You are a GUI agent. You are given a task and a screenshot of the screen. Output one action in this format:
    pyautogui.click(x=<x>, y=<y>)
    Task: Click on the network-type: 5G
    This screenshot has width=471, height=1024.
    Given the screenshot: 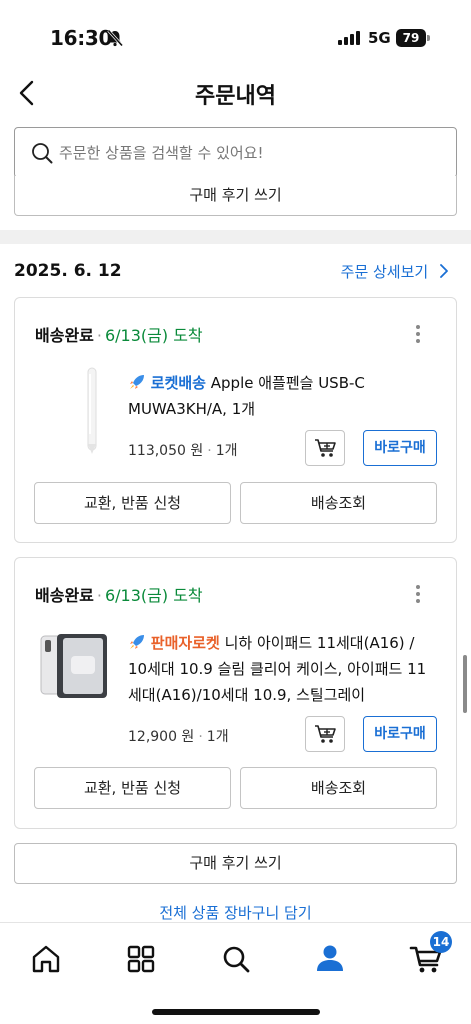 What is the action you would take?
    pyautogui.click(x=379, y=38)
    